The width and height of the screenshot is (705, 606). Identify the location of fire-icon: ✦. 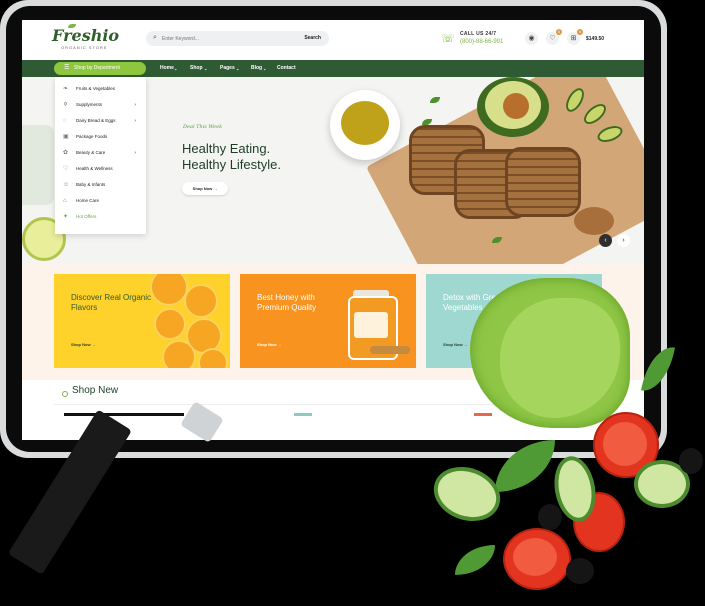
(66, 217).